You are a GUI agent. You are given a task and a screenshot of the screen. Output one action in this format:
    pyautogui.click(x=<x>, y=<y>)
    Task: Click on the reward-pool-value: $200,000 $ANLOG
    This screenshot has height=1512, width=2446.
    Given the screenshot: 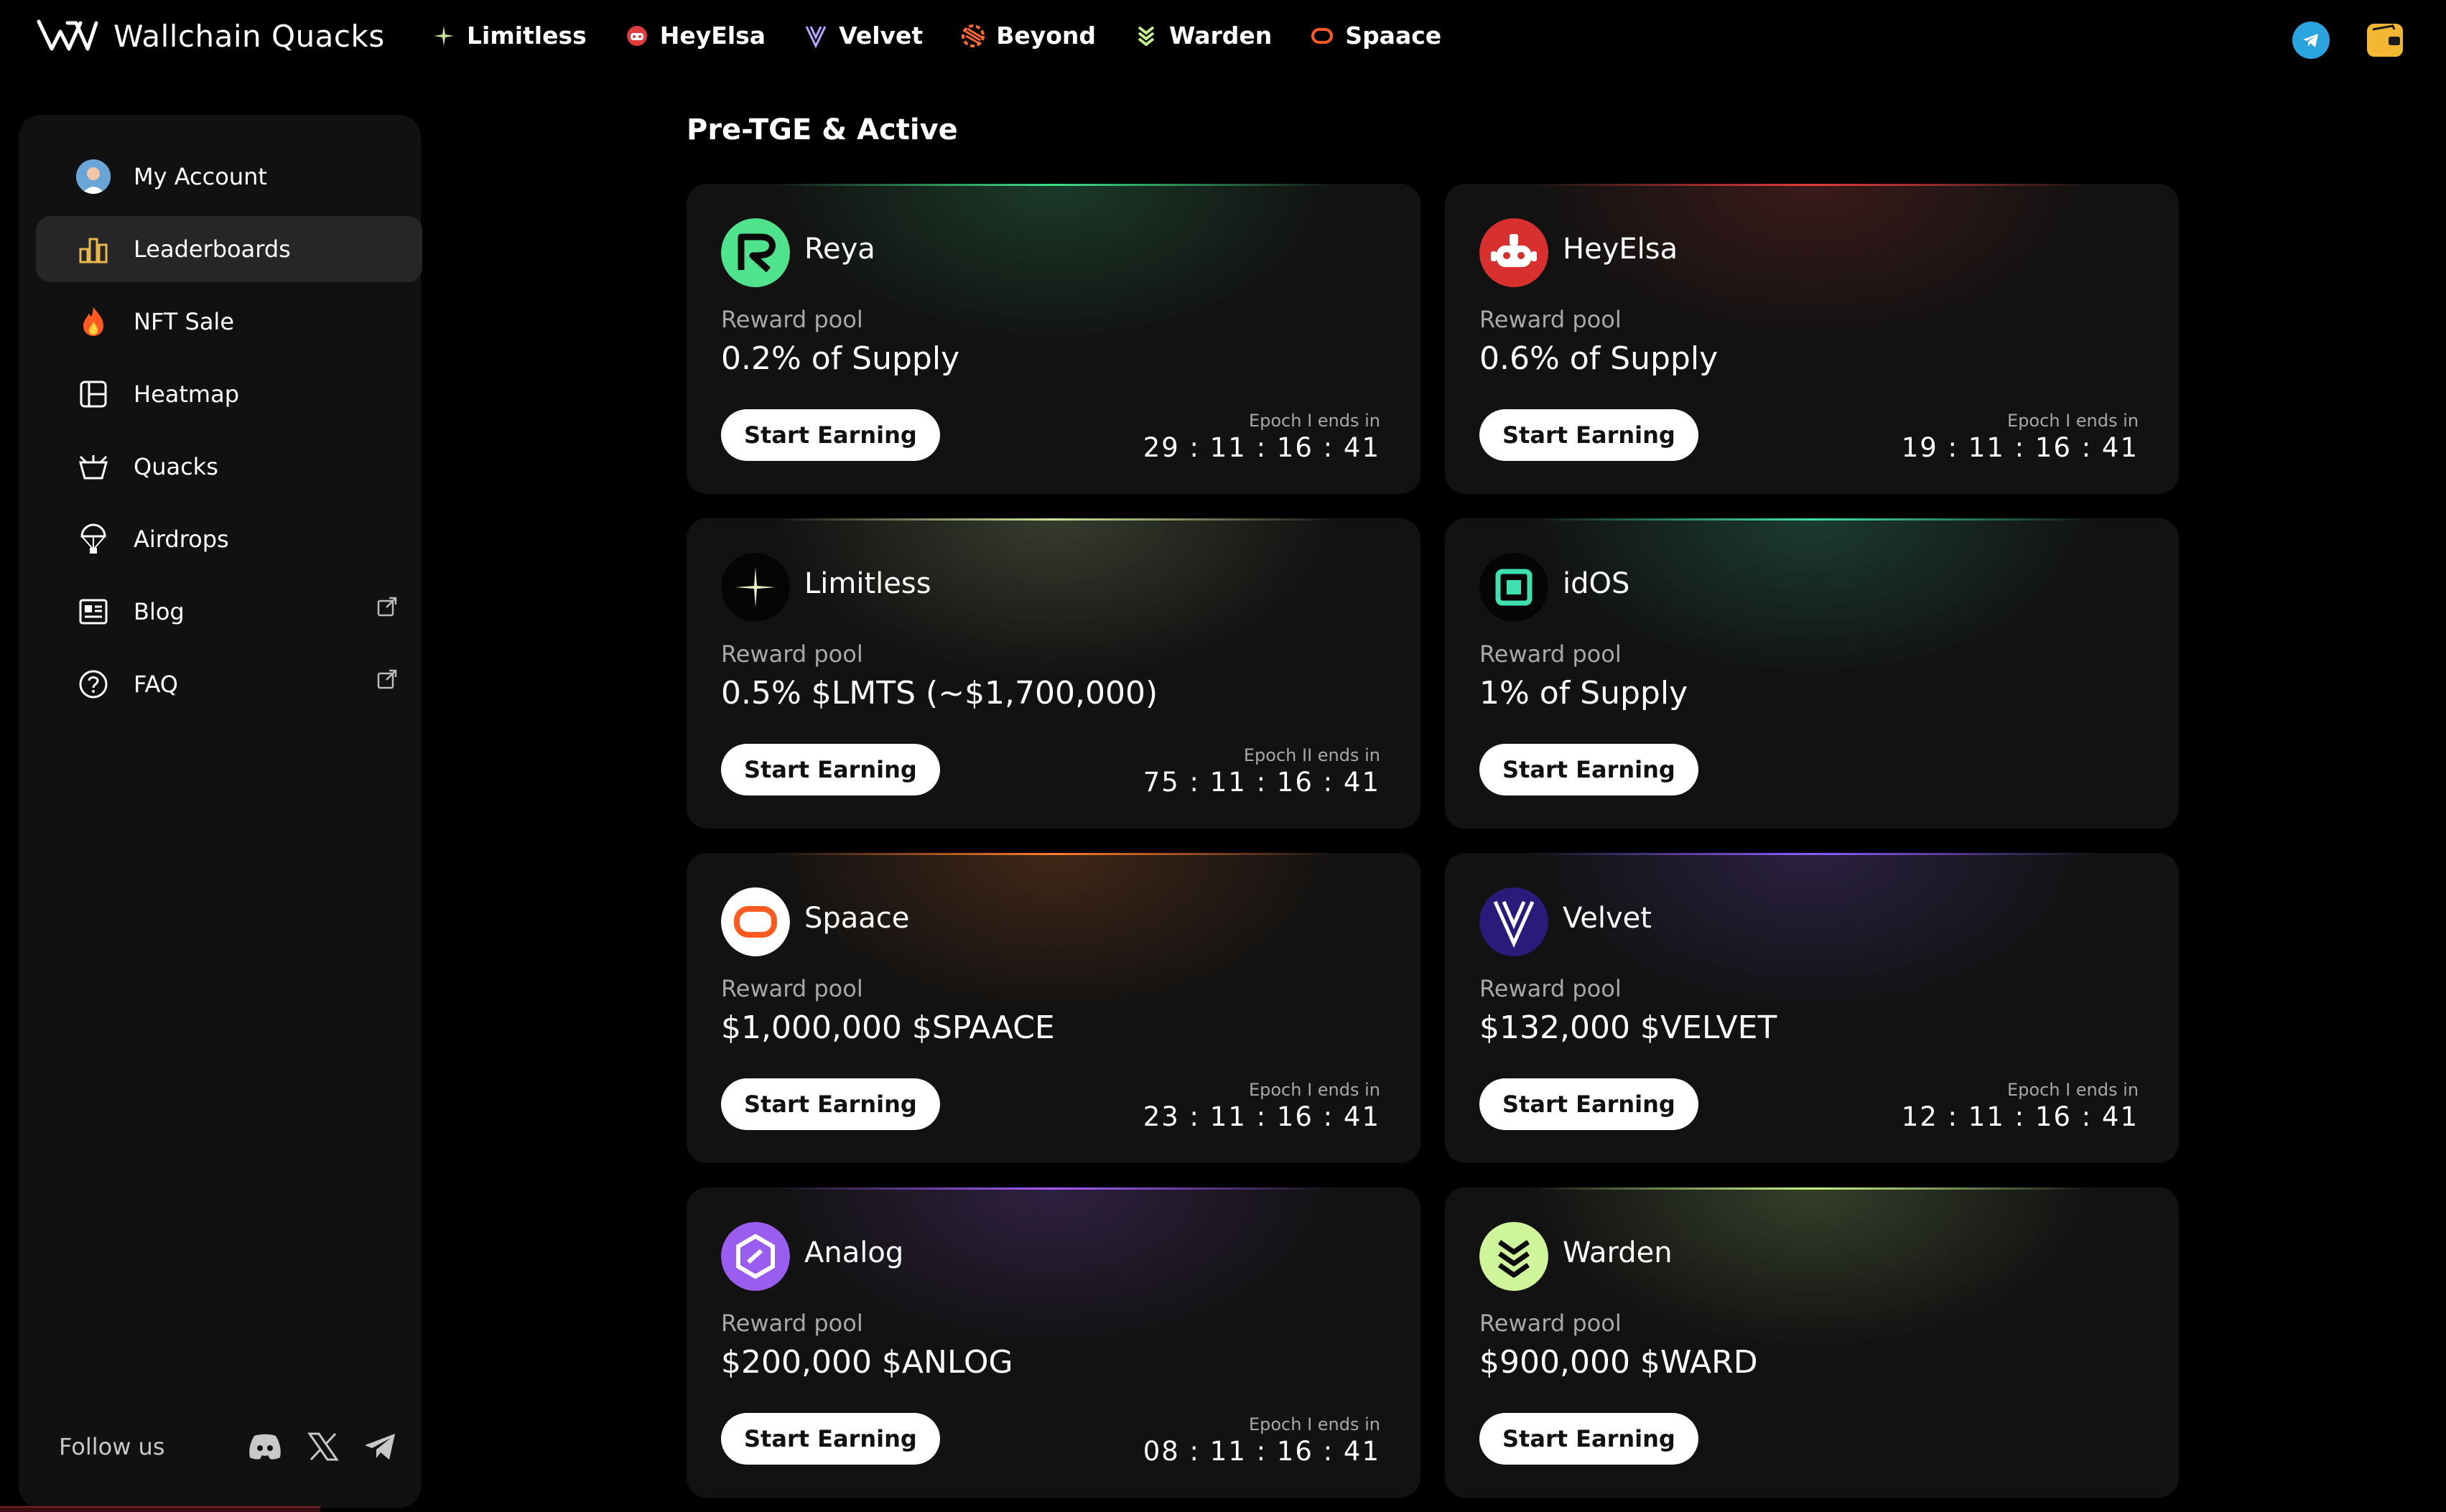 What is the action you would take?
    pyautogui.click(x=867, y=1362)
    